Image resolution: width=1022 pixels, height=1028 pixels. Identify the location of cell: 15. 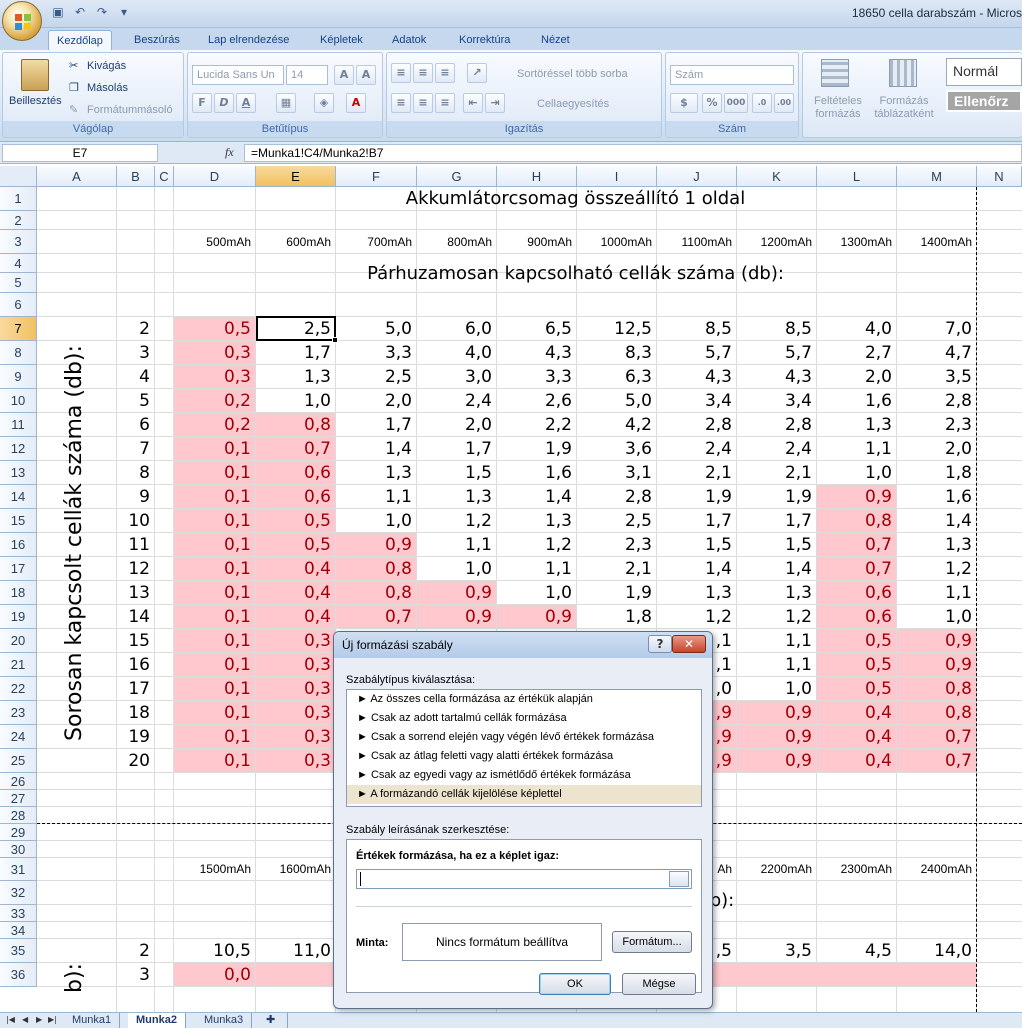
(135, 640).